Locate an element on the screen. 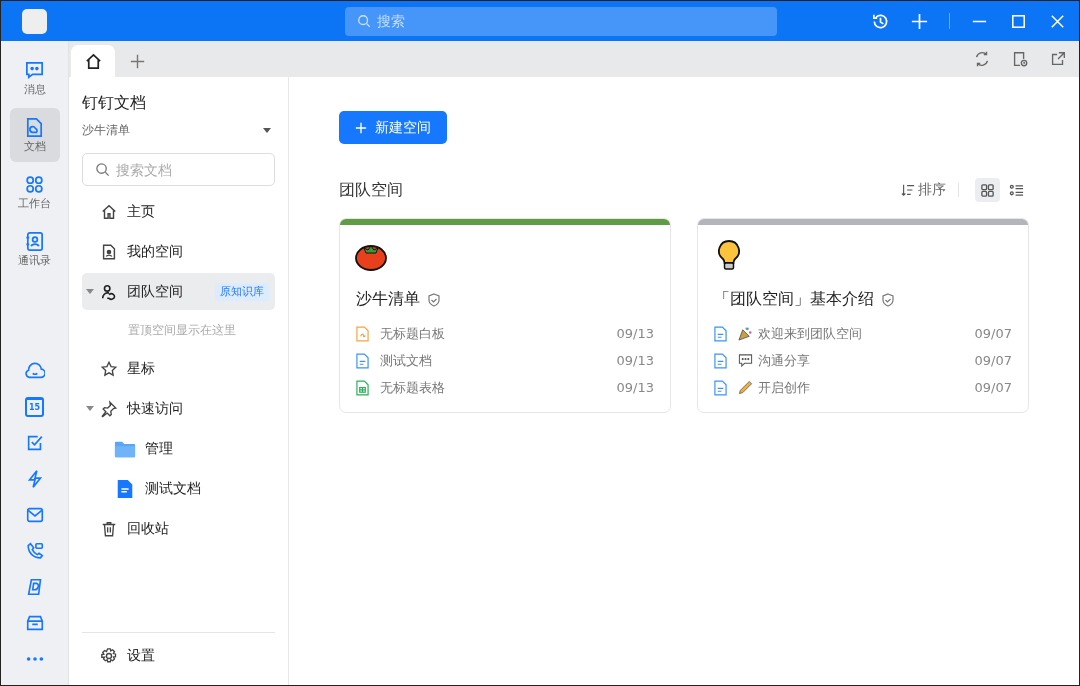 The width and height of the screenshot is (1080, 686). nav-label: 设置 is located at coordinates (141, 655).